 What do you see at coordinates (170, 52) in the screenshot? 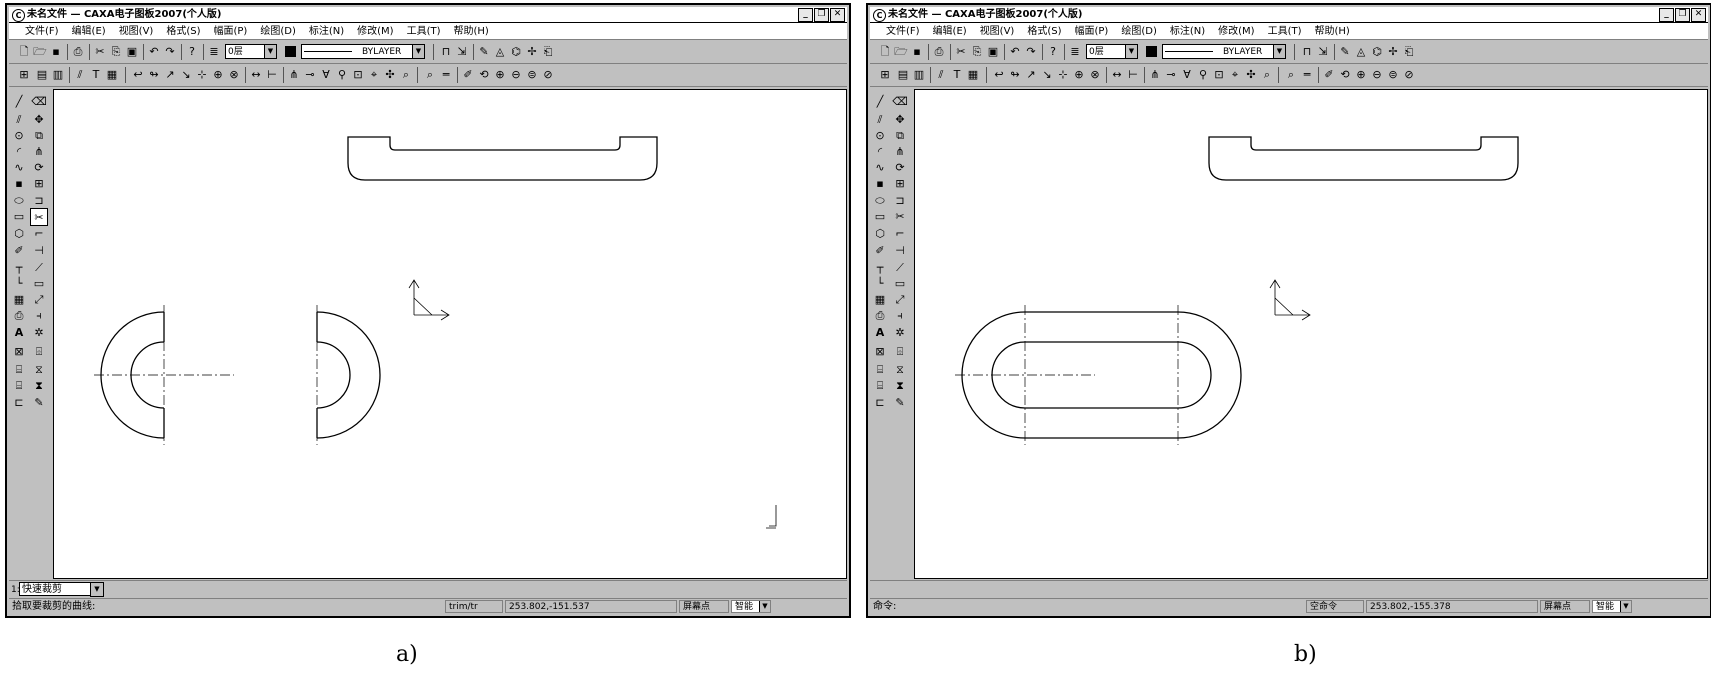
I see `redo-icon: ↷` at bounding box center [170, 52].